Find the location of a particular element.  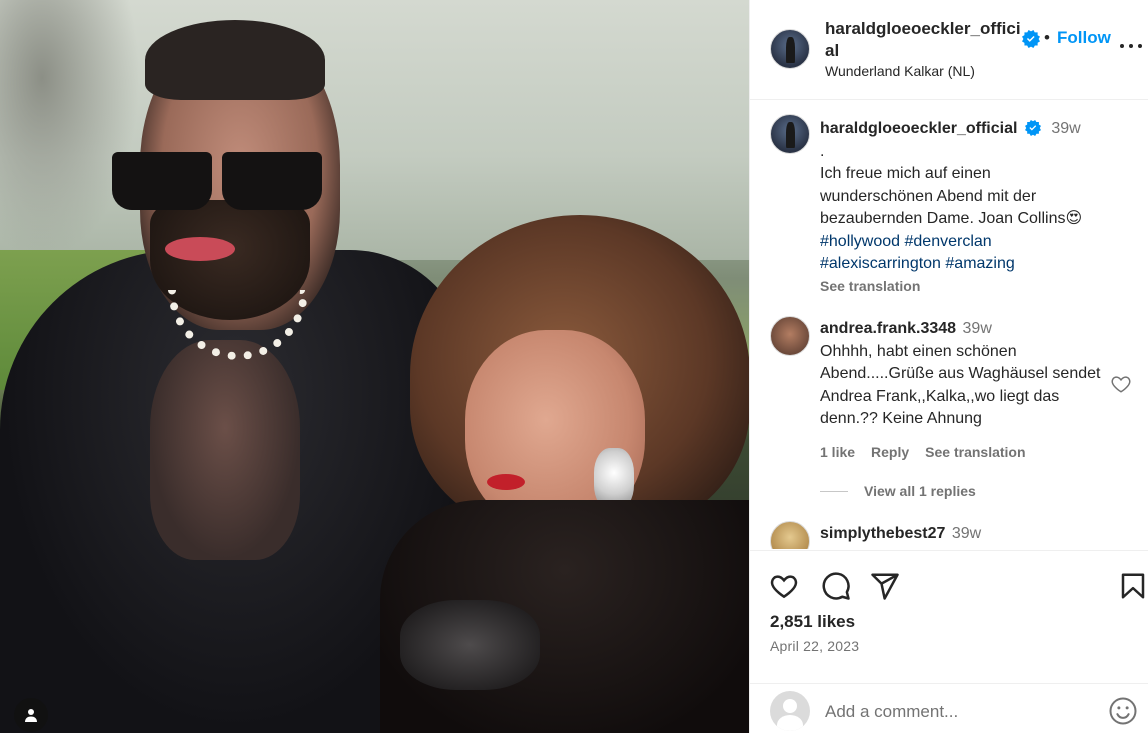

person-icon is located at coordinates (31, 715).